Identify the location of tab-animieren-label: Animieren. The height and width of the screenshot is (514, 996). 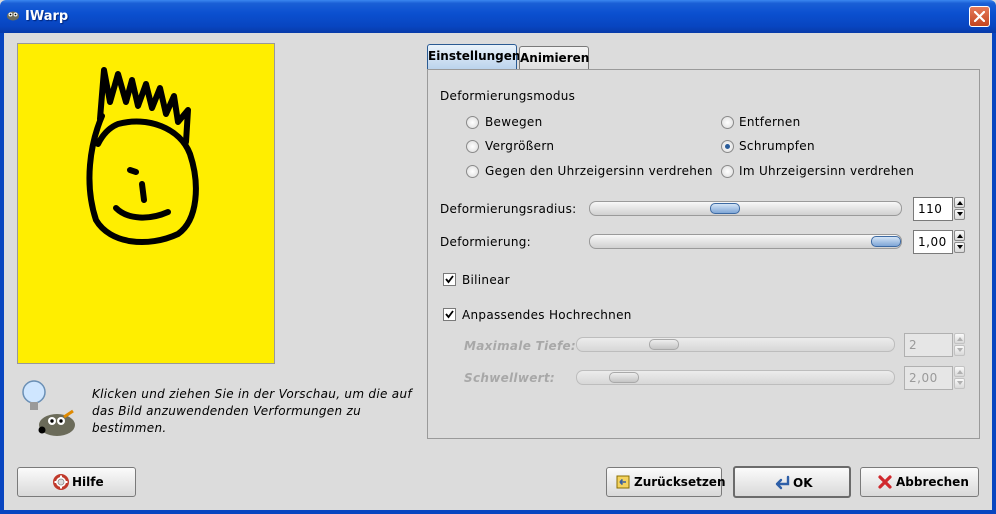
(555, 58).